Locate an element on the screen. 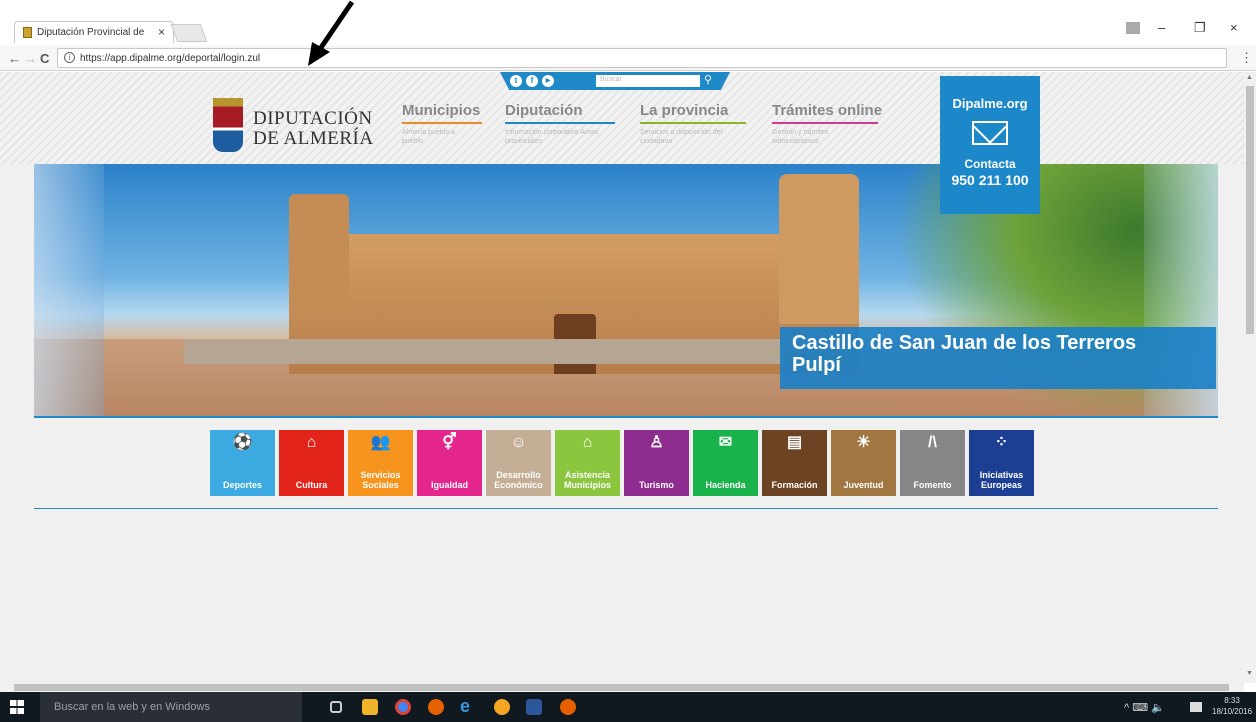 The width and height of the screenshot is (1256, 722). tile-label: Iniciativas Europeas is located at coordinates (1001, 480).